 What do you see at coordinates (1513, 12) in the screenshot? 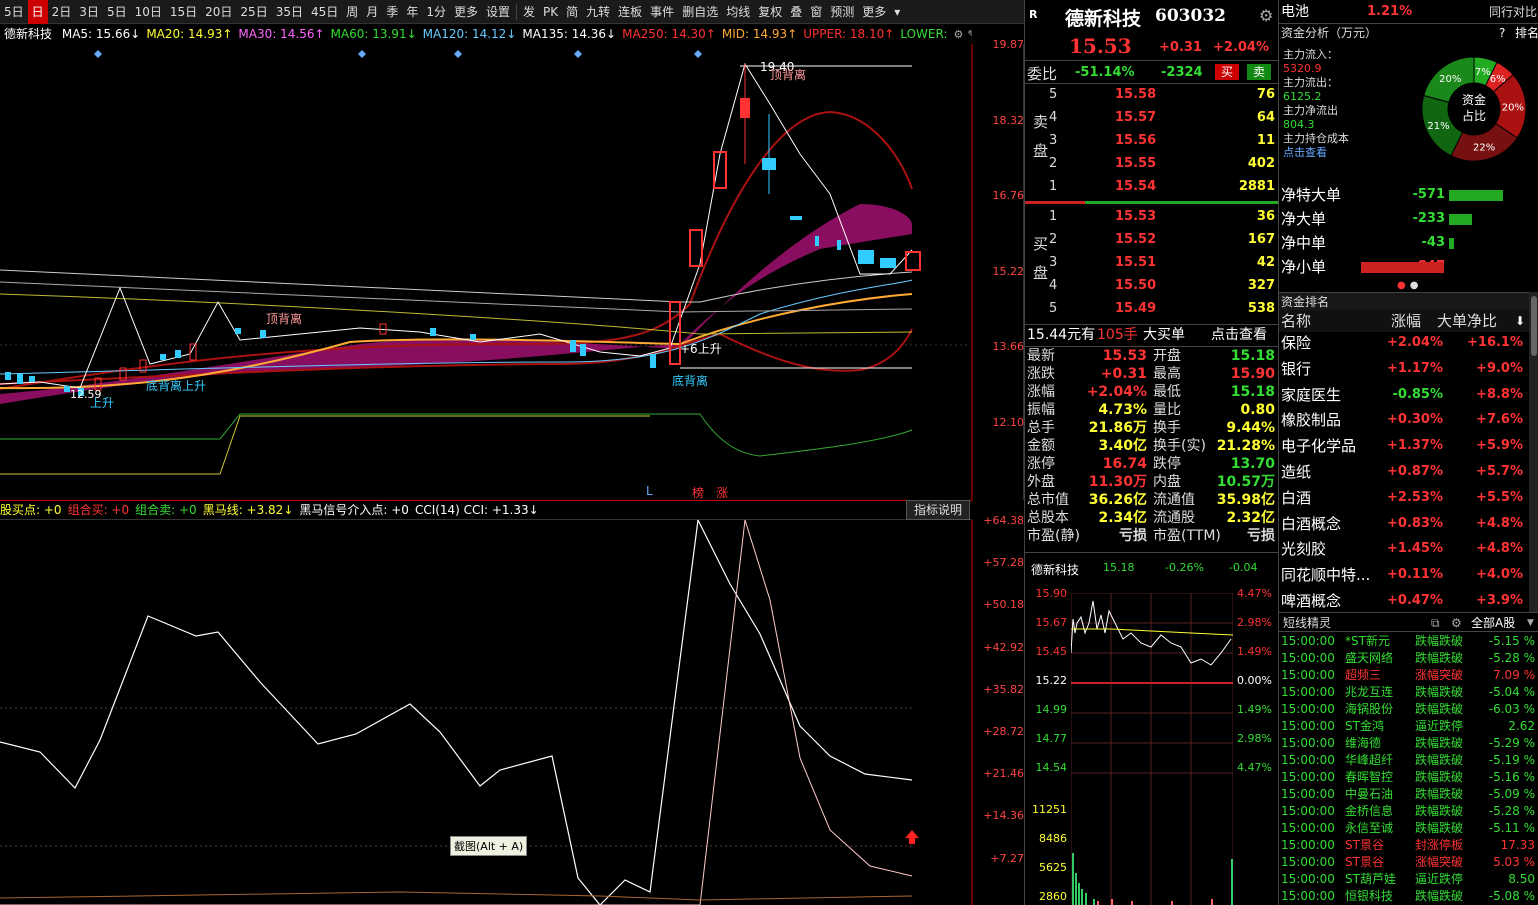
I see `peer-compare-link: 同行对比` at bounding box center [1513, 12].